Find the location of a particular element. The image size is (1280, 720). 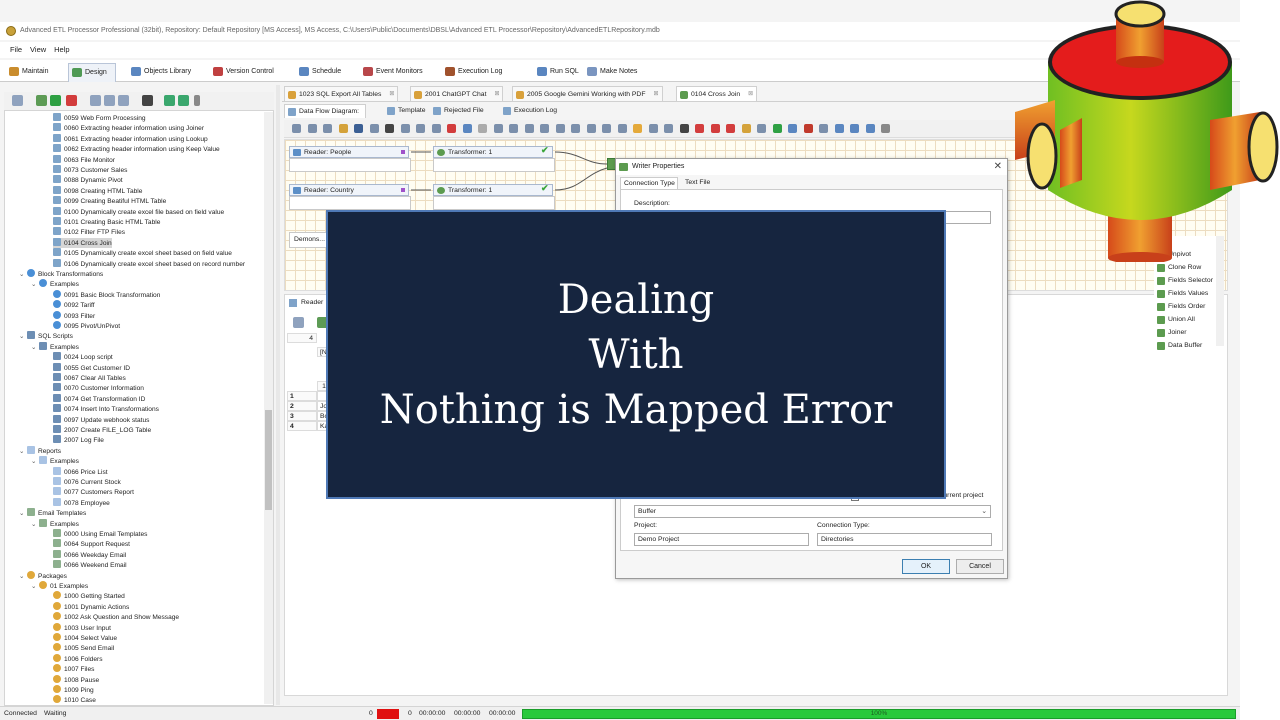

collapse-icon is located at coordinates (183, 100).